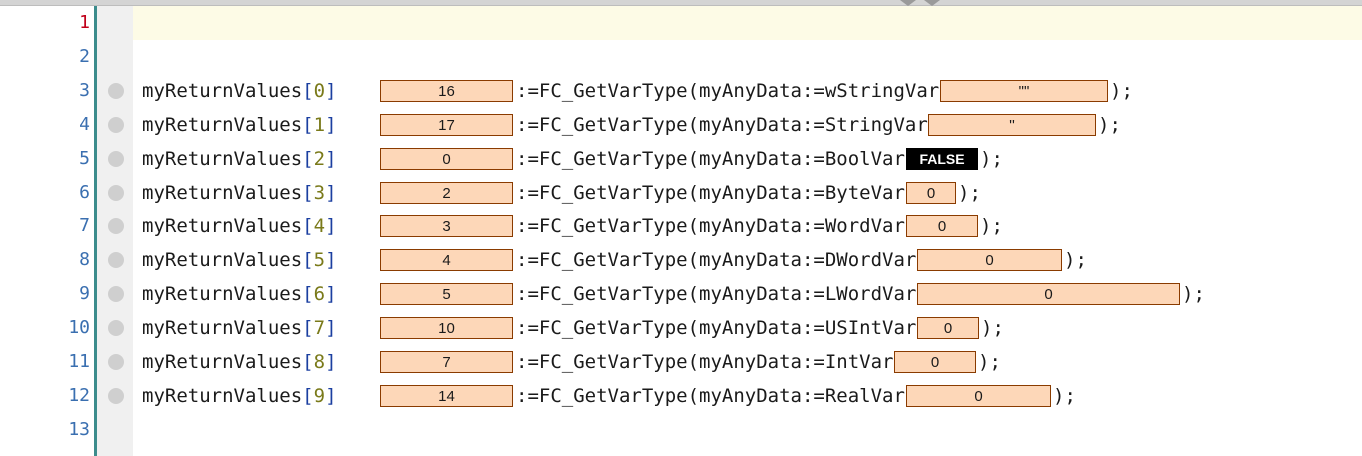 Image resolution: width=1362 pixels, height=456 pixels. I want to click on argument-variable: BoolVar, so click(864, 158).